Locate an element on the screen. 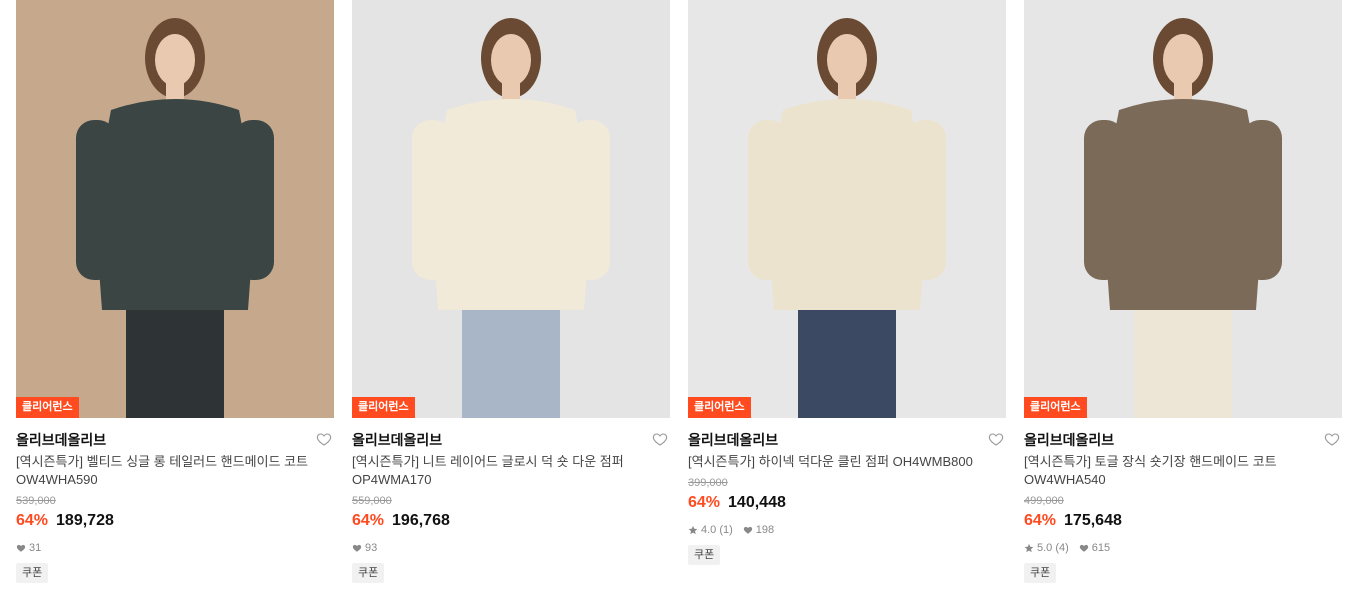 This screenshot has width=1347, height=598. likes: 93 is located at coordinates (364, 548).